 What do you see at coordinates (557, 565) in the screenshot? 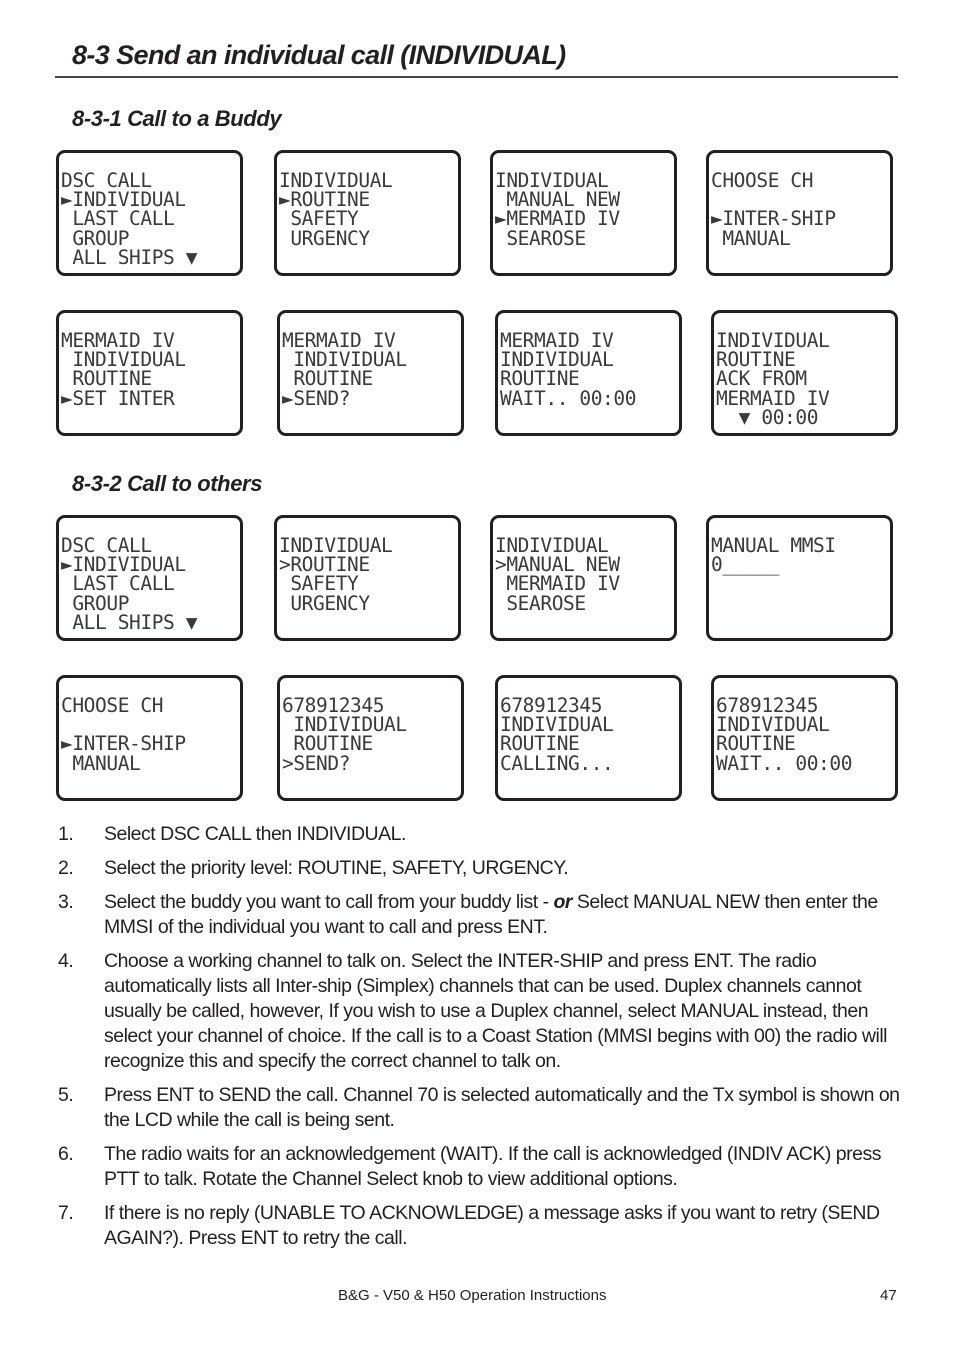
I see `lcd-line: >MANUAL NEW` at bounding box center [557, 565].